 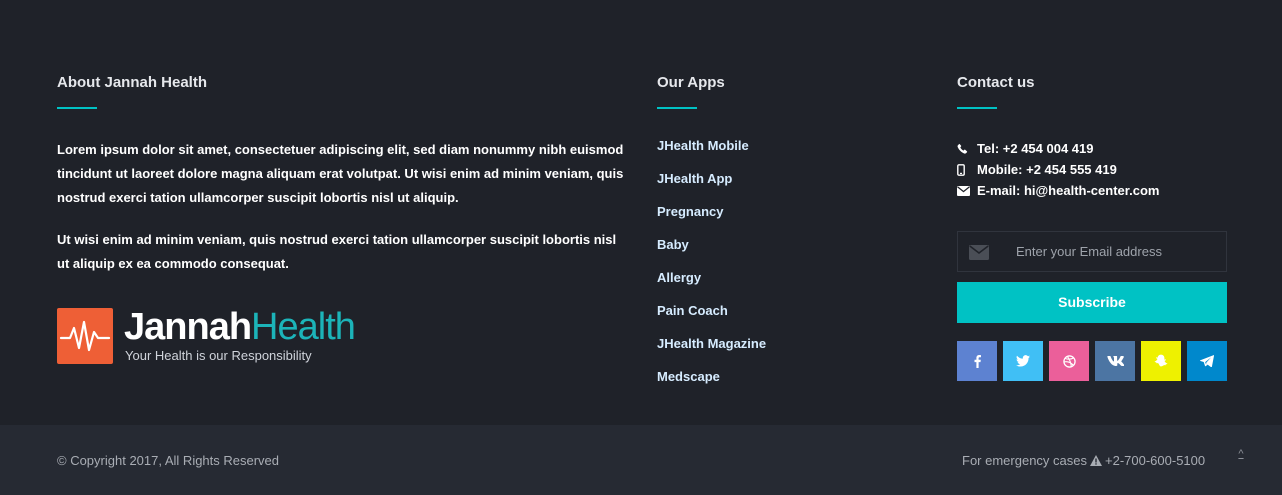 I want to click on contact-mobile: Mobile: +2 454 555 419, so click(x=1092, y=169).